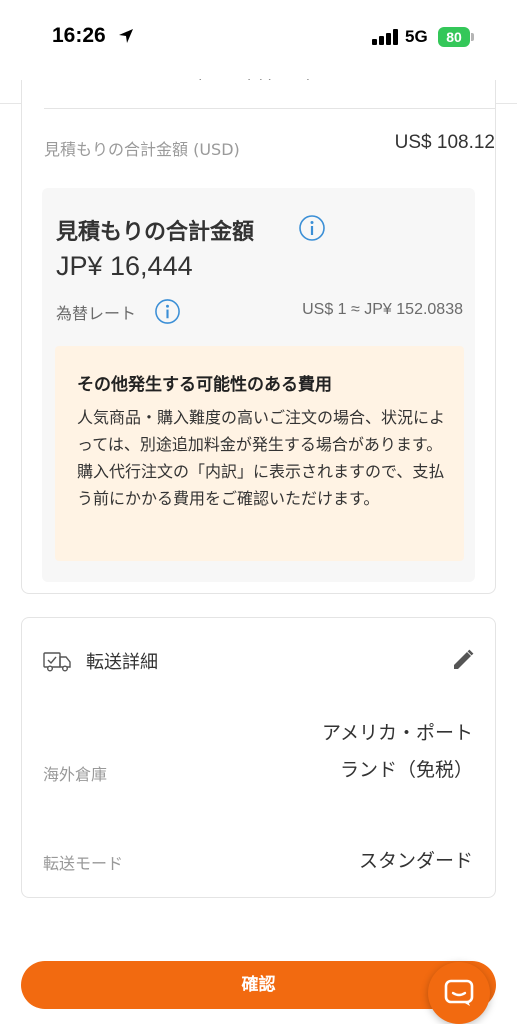  I want to click on battery-tip, so click(472, 37).